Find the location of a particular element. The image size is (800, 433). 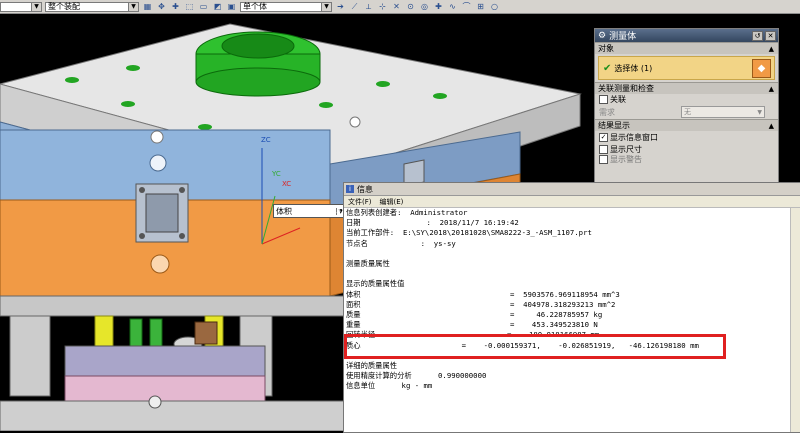

snap-point-icon: ✥ is located at coordinates (161, 7).